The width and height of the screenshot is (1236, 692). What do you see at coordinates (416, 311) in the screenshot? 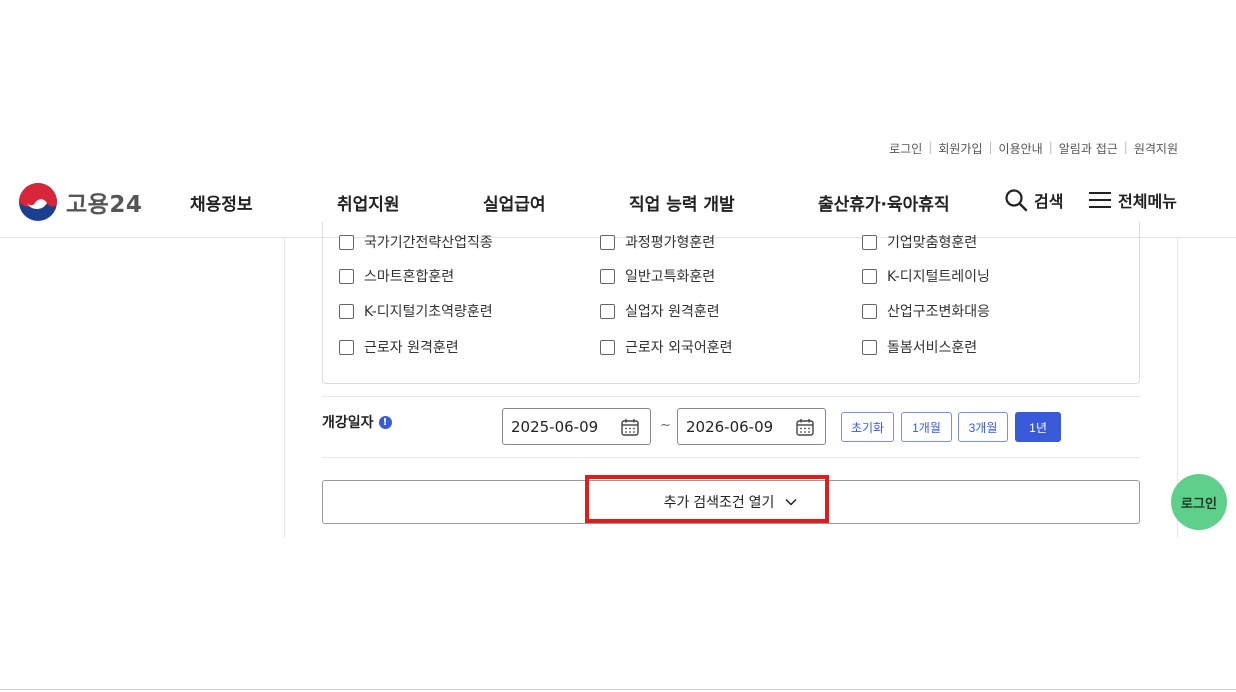
I see `checkbox-k-digital-basic: K-디지털기초역량훈련` at bounding box center [416, 311].